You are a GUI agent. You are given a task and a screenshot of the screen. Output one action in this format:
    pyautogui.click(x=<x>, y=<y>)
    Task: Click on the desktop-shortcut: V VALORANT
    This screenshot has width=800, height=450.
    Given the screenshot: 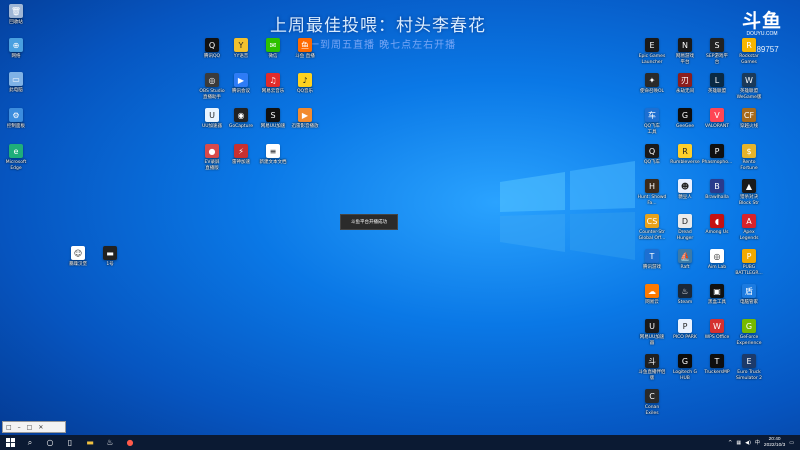 What is the action you would take?
    pyautogui.click(x=717, y=119)
    